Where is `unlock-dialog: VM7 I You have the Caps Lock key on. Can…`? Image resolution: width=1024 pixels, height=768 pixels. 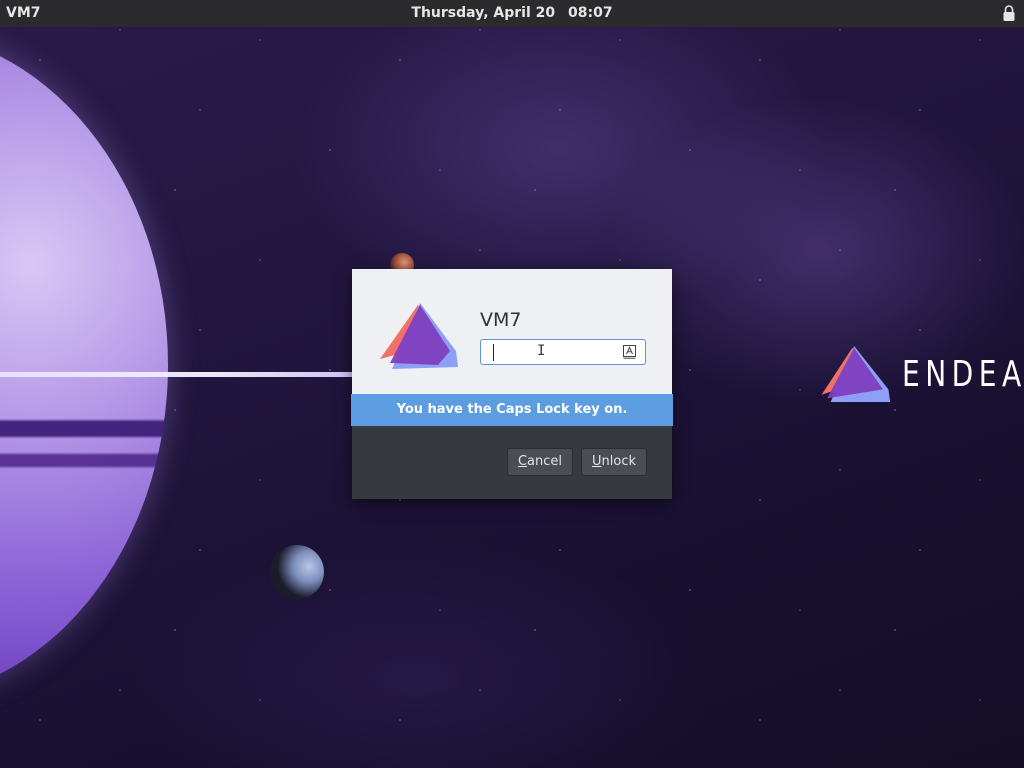 unlock-dialog: VM7 I You have the Caps Lock key on. Can… is located at coordinates (512, 384).